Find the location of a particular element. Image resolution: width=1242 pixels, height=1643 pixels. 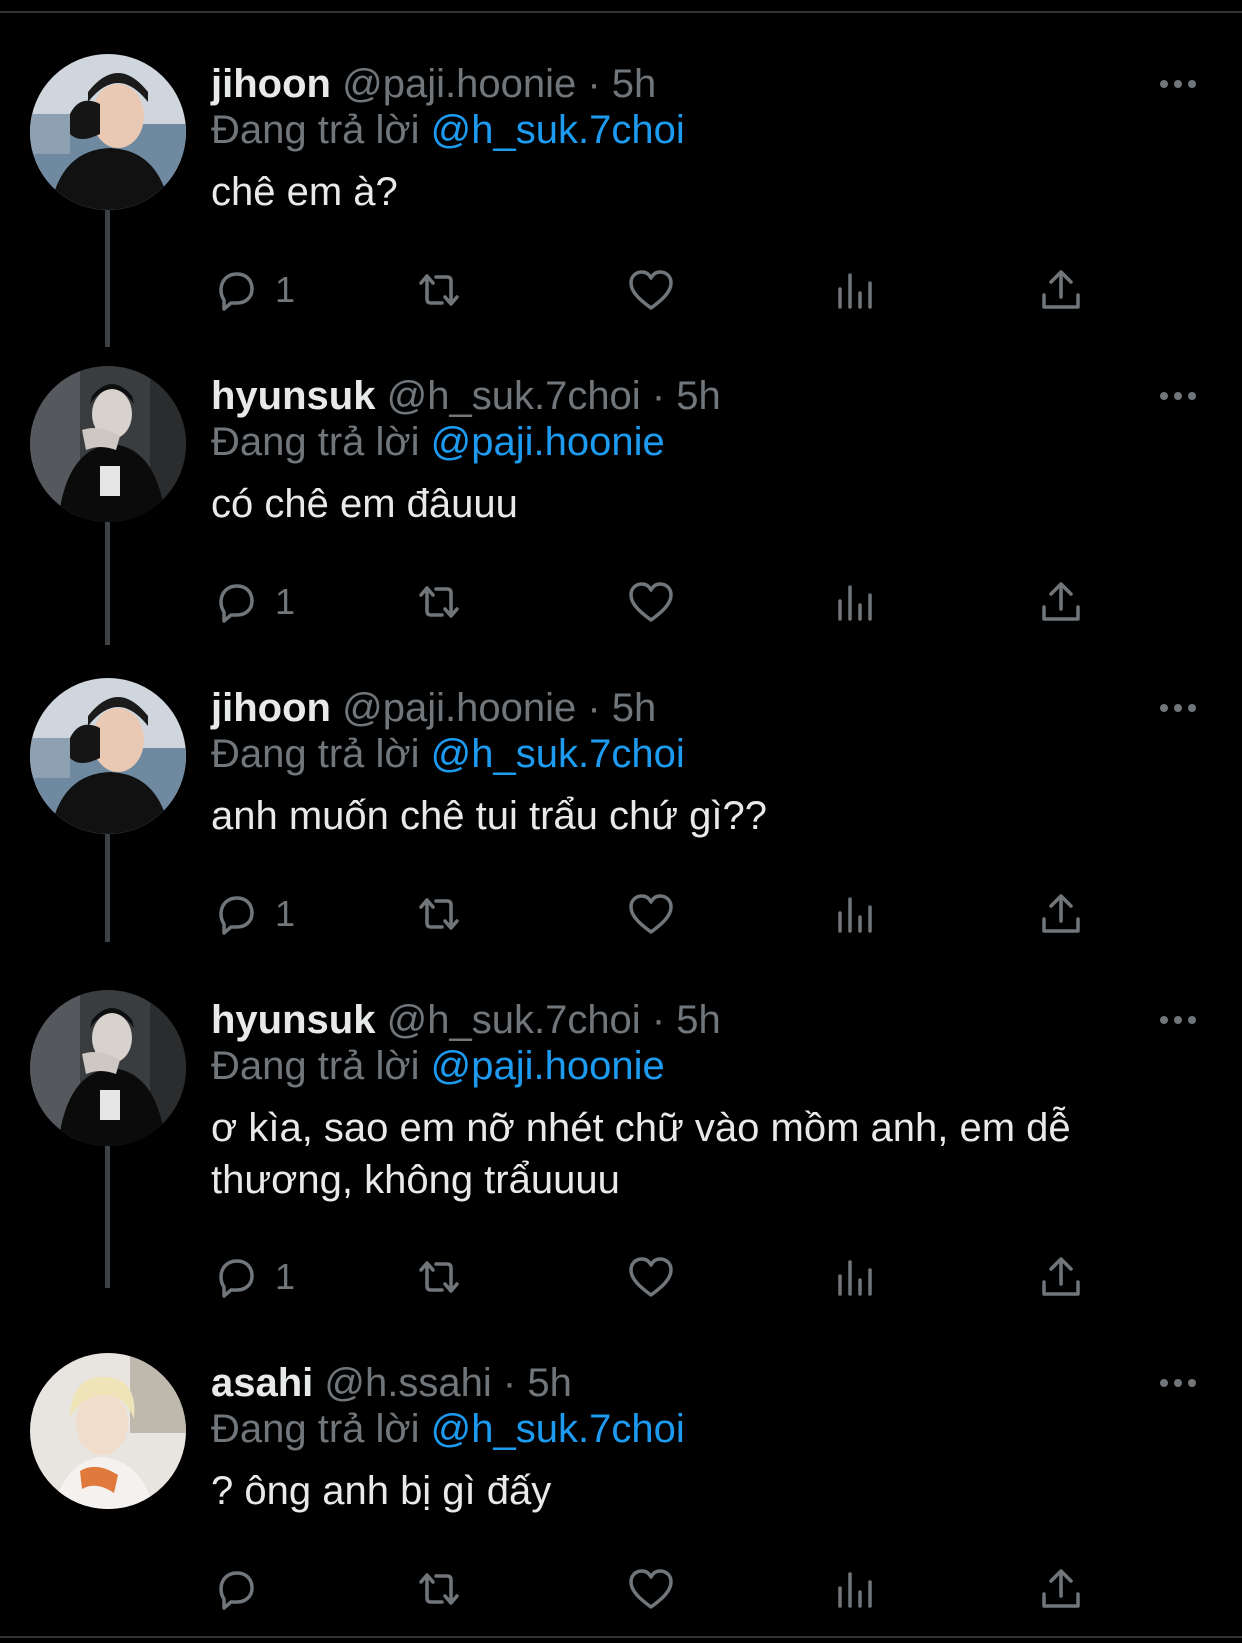

tweet-actions is located at coordinates (651, 1589).